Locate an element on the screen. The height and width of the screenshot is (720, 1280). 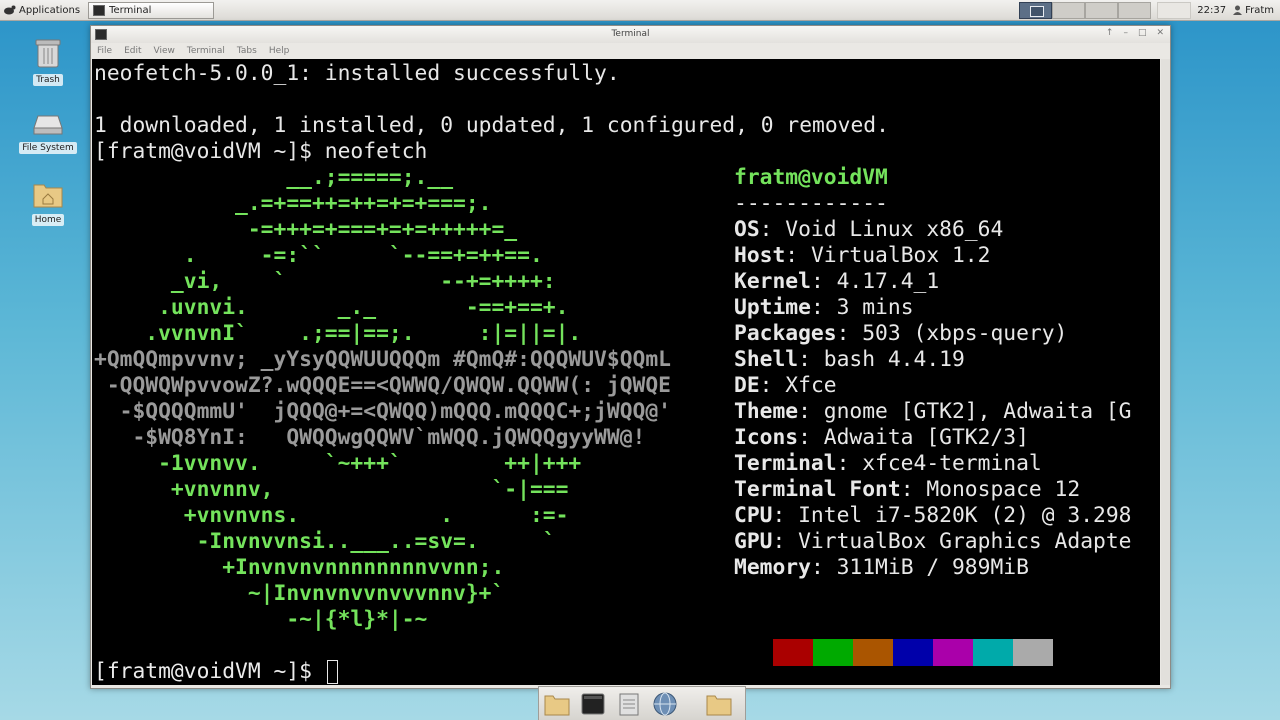
dock-terminal is located at coordinates (593, 704).